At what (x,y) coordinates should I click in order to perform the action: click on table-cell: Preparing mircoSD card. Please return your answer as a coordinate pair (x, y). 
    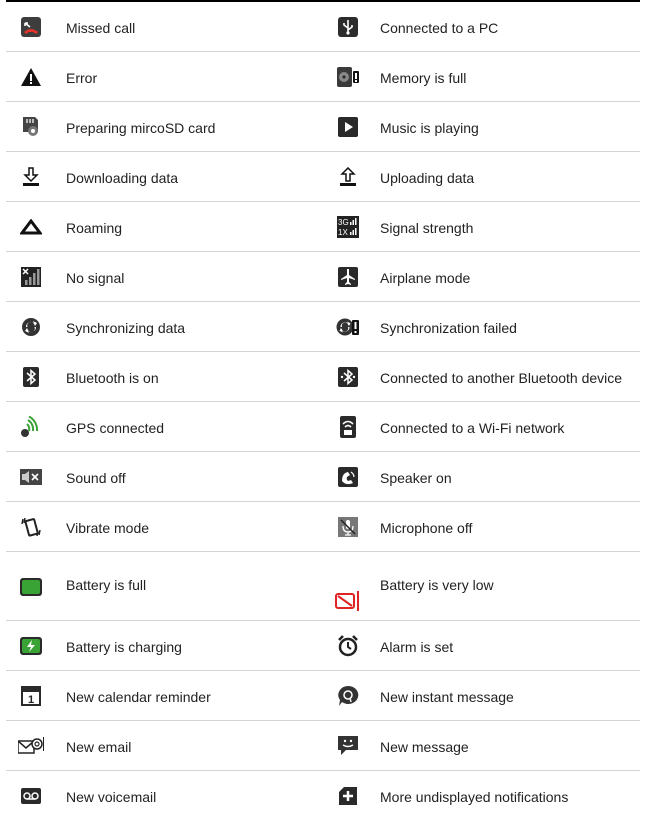
    Looking at the image, I should click on (164, 126).